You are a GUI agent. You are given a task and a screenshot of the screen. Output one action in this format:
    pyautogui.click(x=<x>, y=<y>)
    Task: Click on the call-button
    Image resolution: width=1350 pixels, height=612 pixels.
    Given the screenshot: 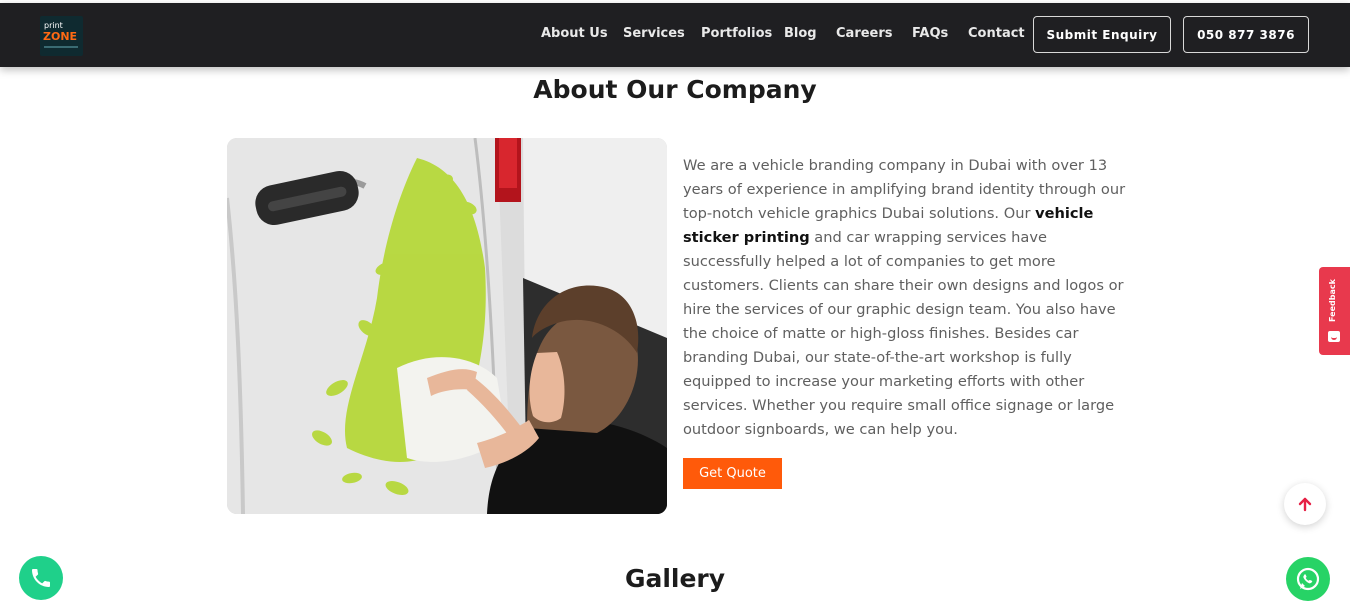 What is the action you would take?
    pyautogui.click(x=41, y=578)
    